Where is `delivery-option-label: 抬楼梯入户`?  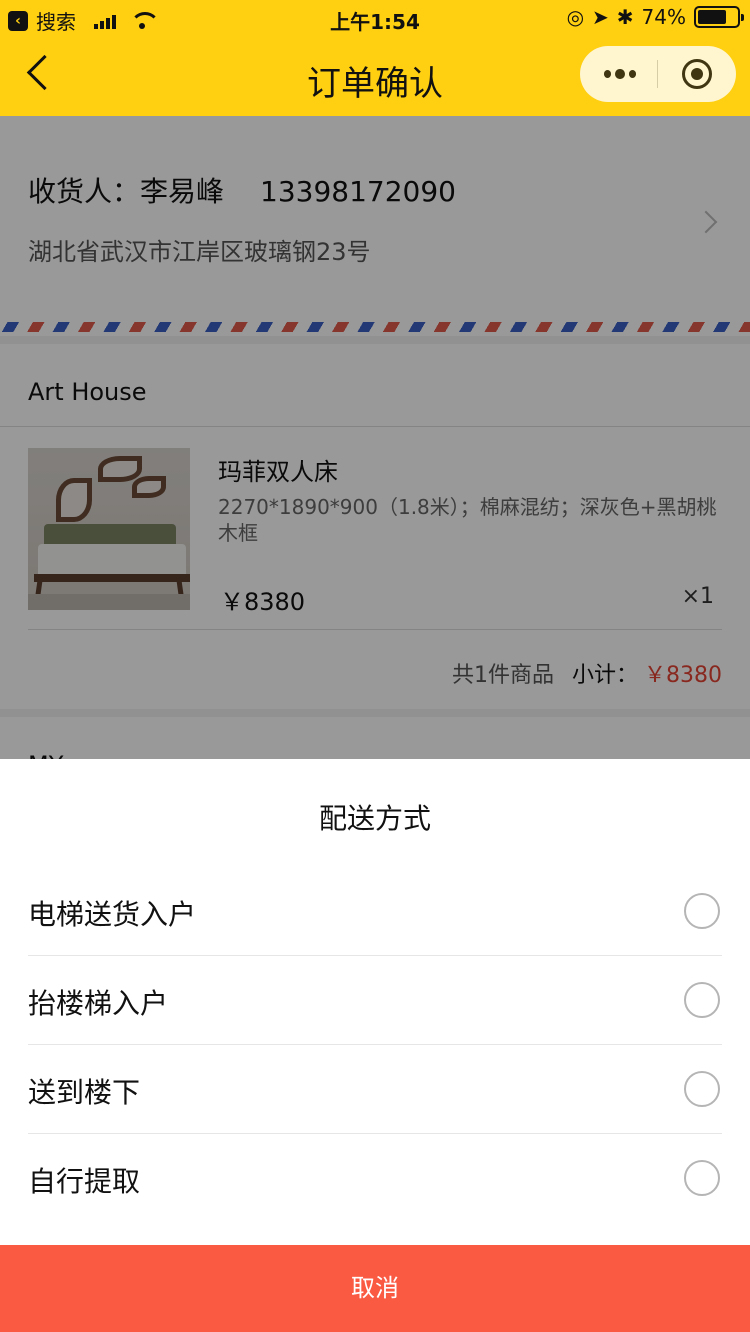 delivery-option-label: 抬楼梯入户 is located at coordinates (98, 1003).